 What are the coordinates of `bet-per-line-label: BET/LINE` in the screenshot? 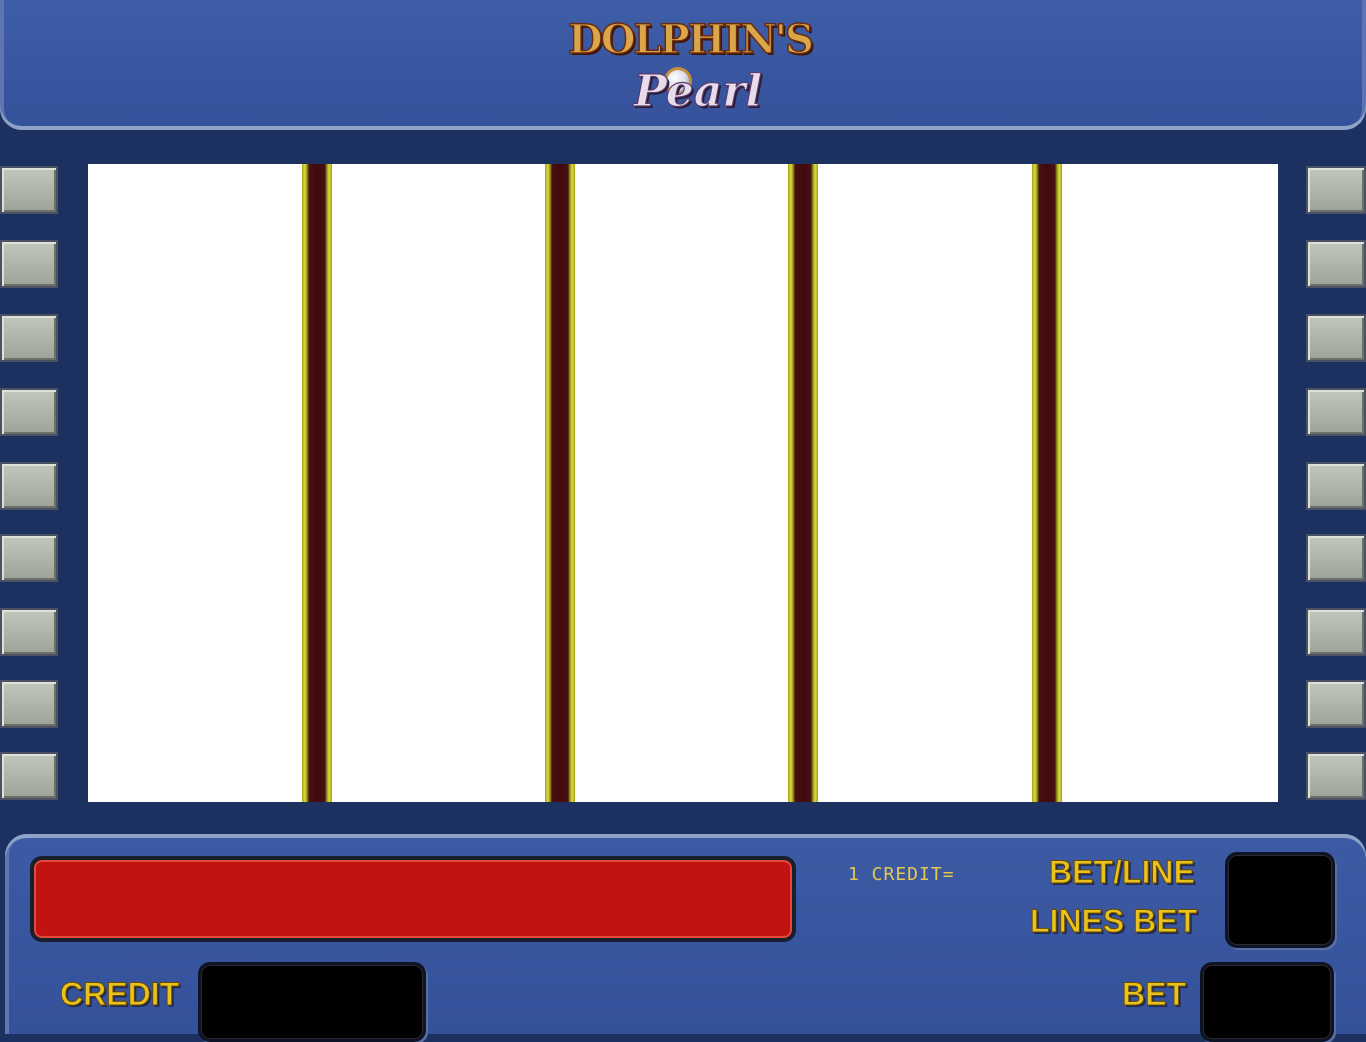 It's located at (1122, 872).